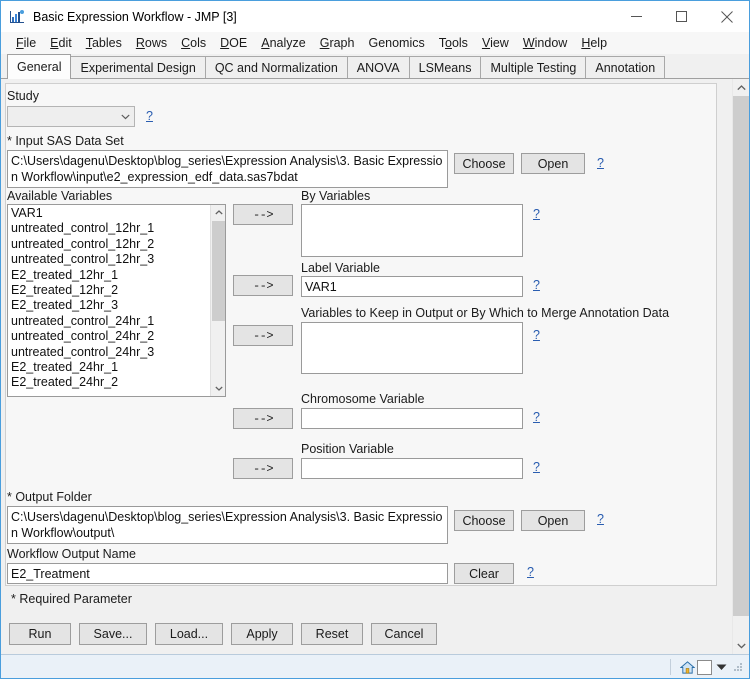  What do you see at coordinates (109, 259) in the screenshot?
I see `list-item: untreated_control_12hr_3` at bounding box center [109, 259].